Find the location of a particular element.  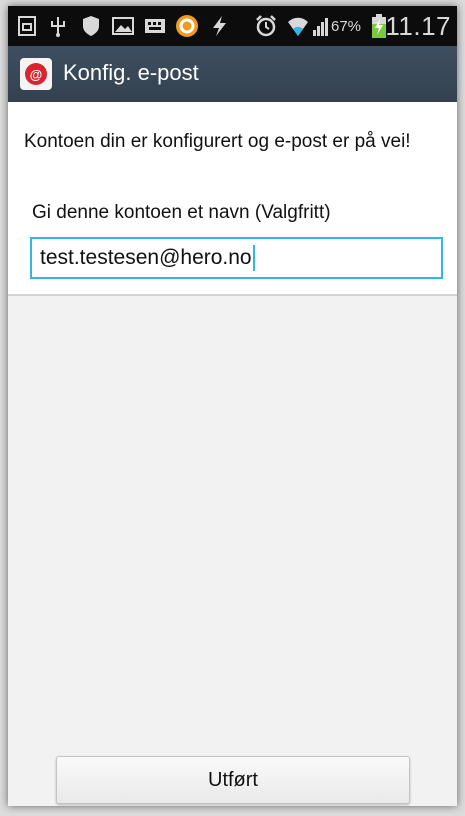

email-icon: @ is located at coordinates (36, 74).